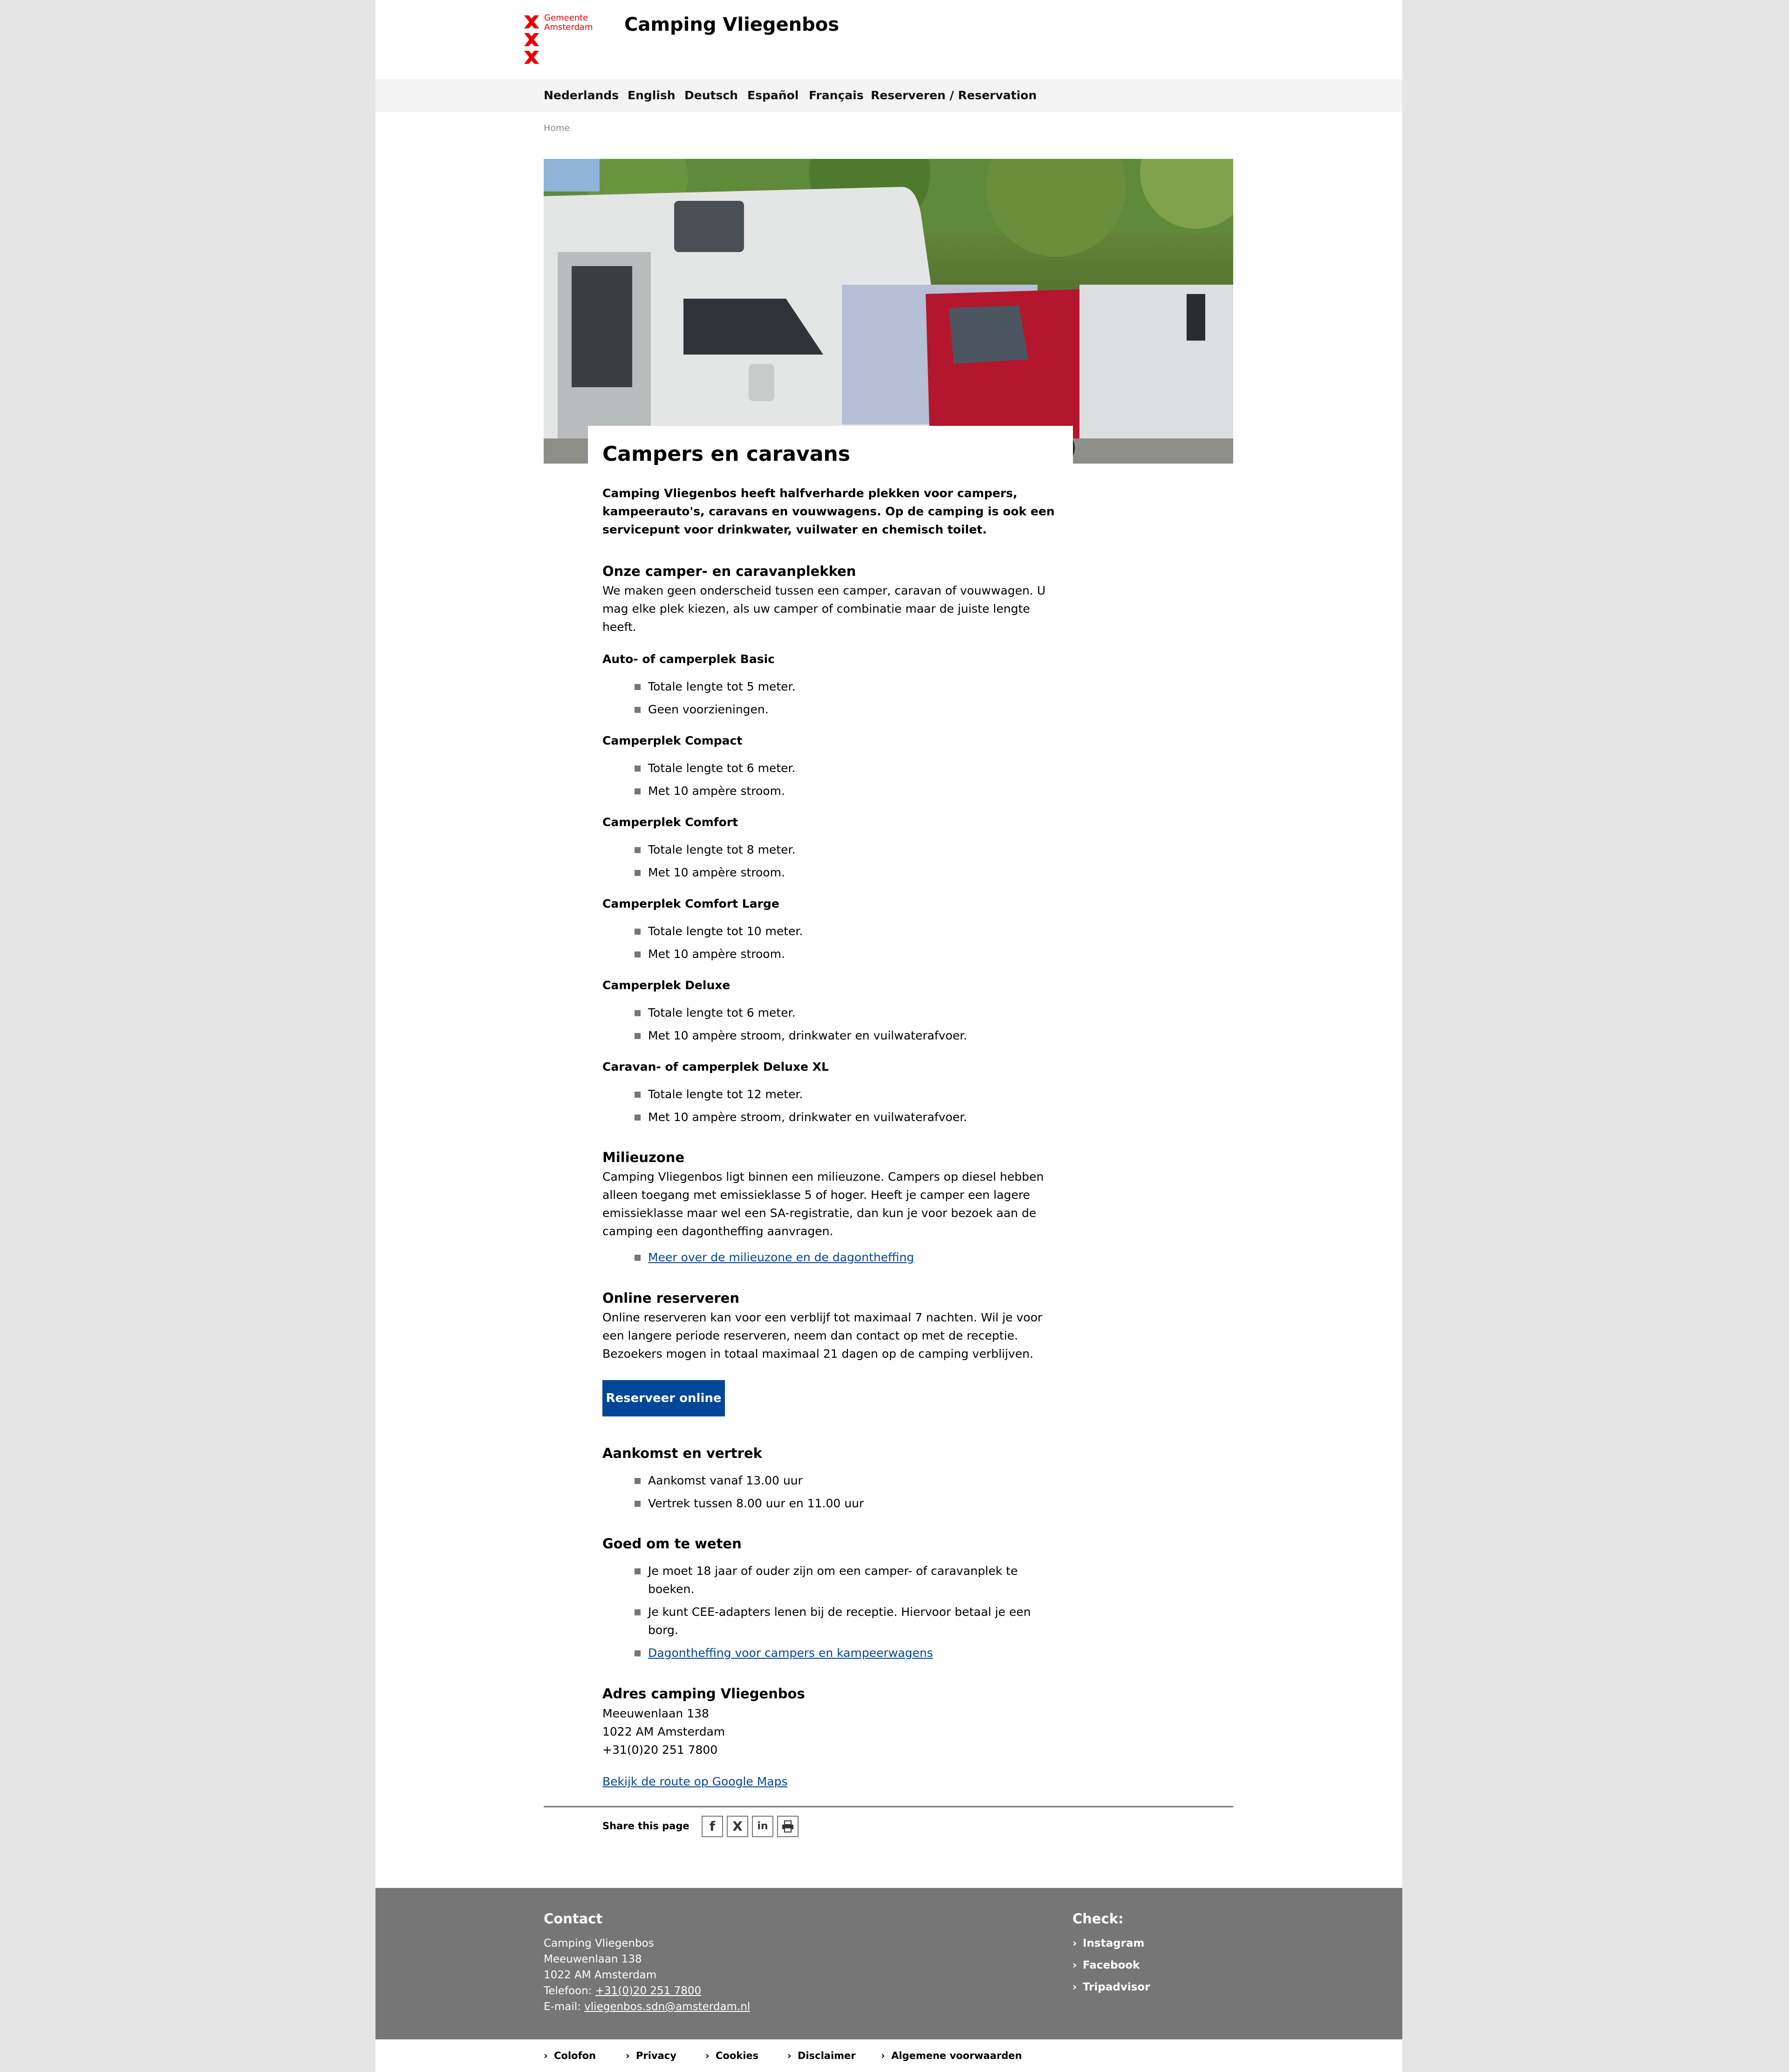  I want to click on amsterdam-crosses-icon, so click(531, 40).